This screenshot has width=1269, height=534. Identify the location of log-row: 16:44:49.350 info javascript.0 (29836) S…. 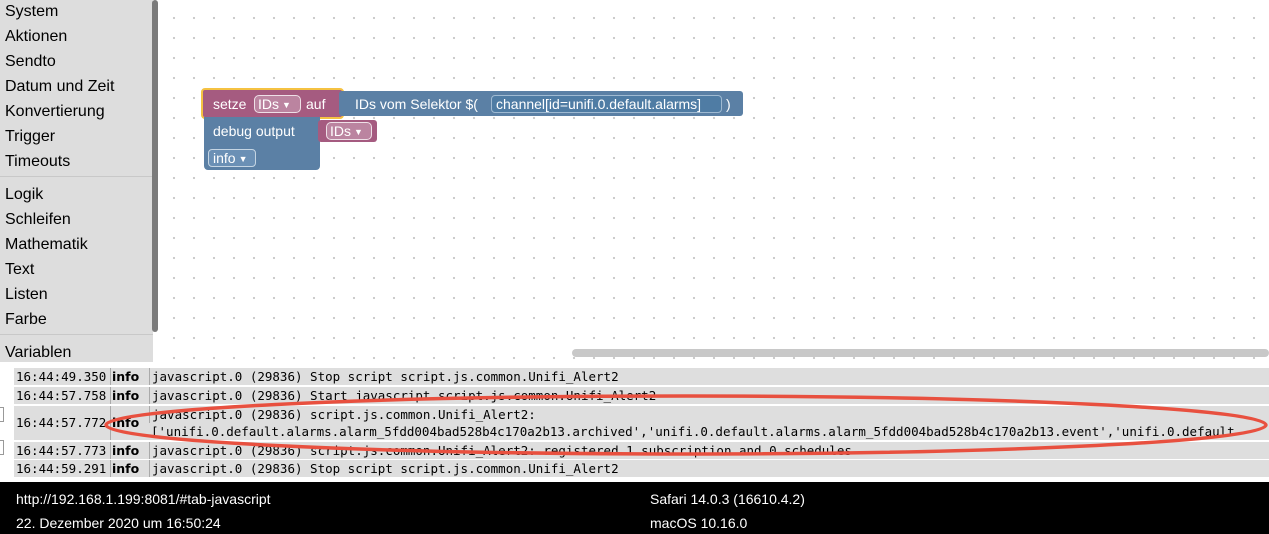
(641, 376).